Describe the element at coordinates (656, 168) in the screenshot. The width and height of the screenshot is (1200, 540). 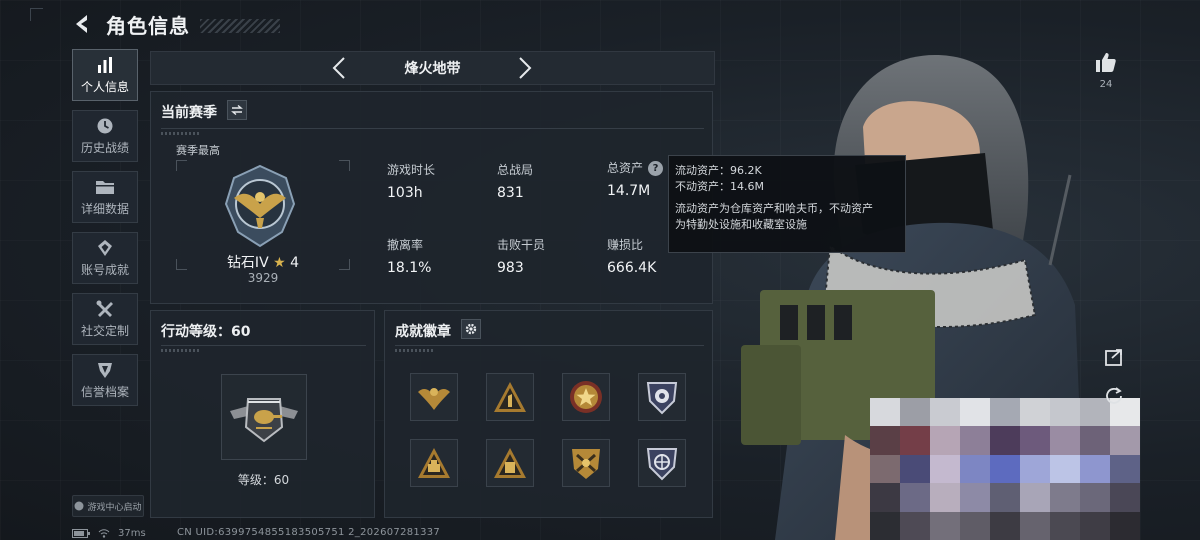
I see `help-icon: ?` at that location.